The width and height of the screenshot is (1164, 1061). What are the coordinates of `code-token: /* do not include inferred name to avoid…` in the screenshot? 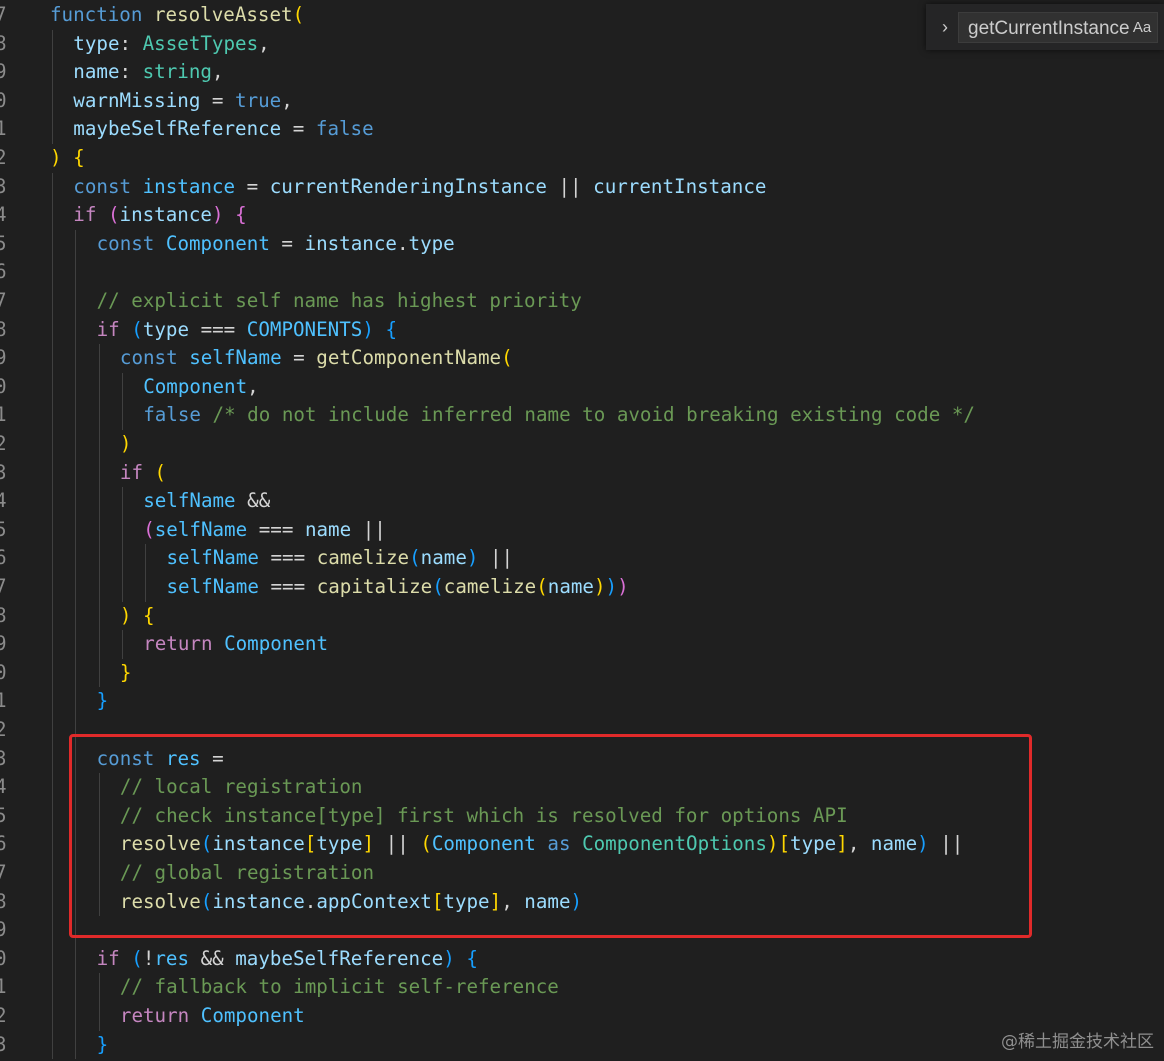 It's located at (593, 415).